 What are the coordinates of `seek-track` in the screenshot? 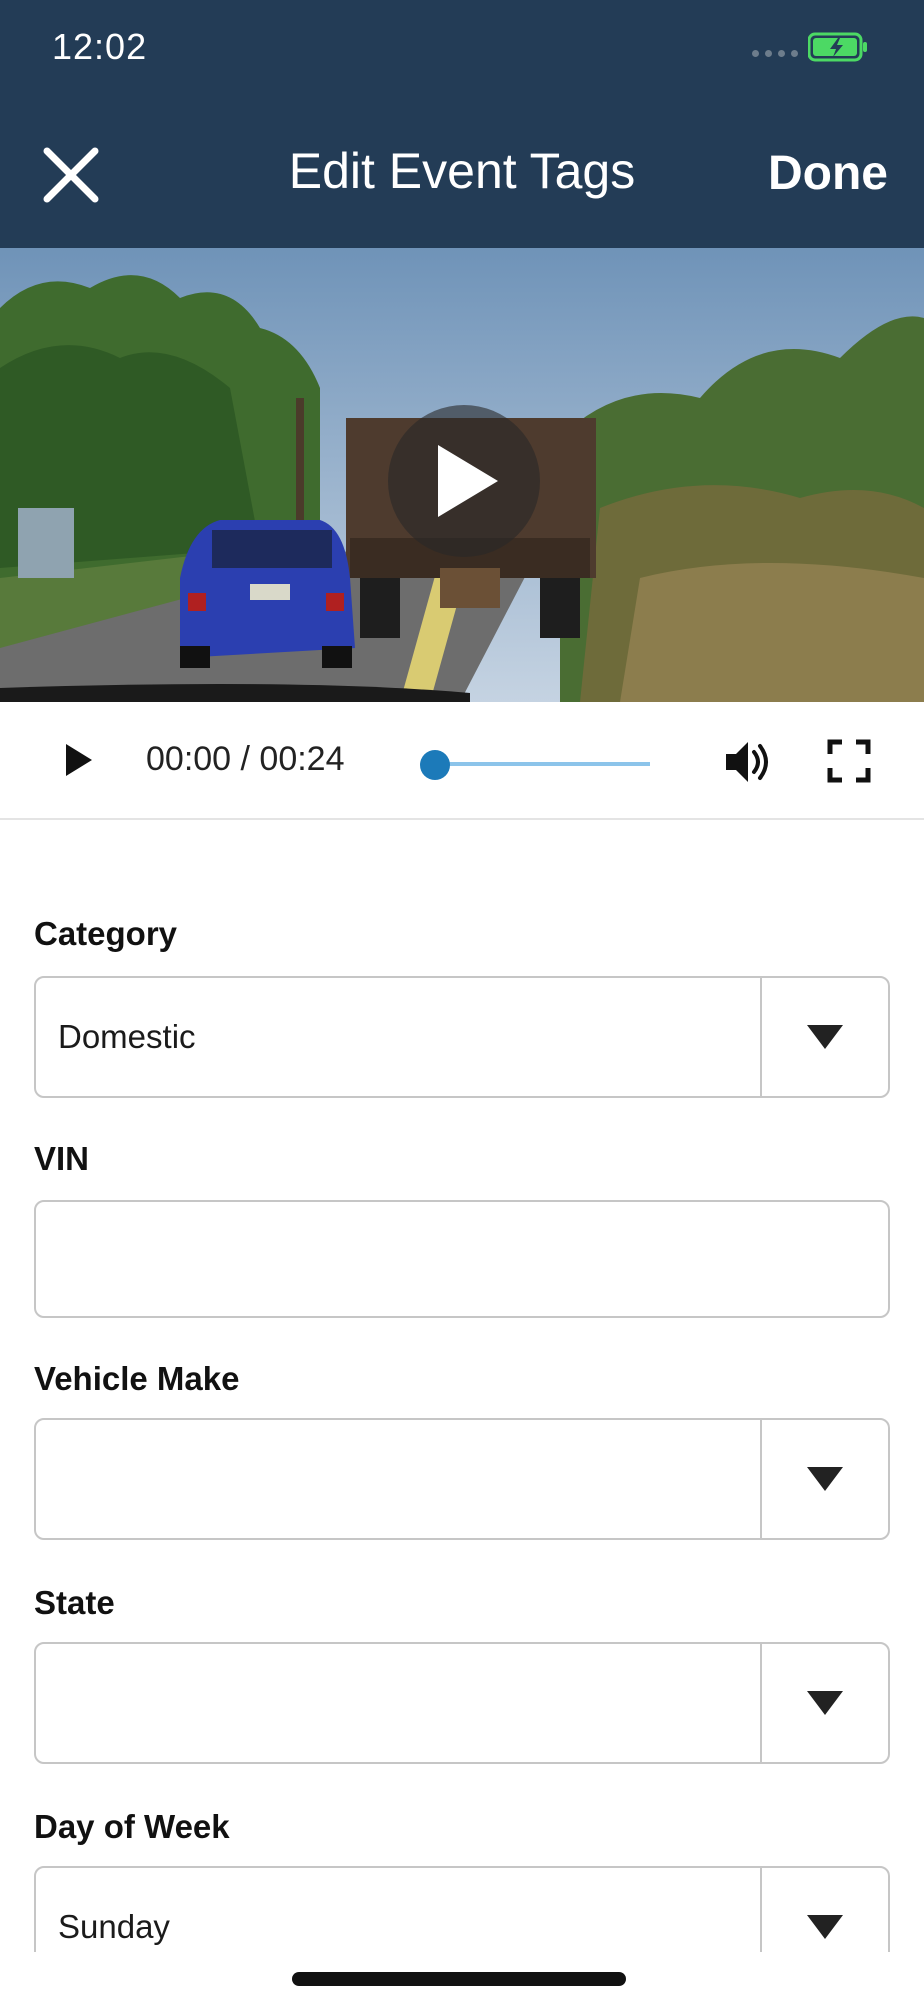 It's located at (541, 764).